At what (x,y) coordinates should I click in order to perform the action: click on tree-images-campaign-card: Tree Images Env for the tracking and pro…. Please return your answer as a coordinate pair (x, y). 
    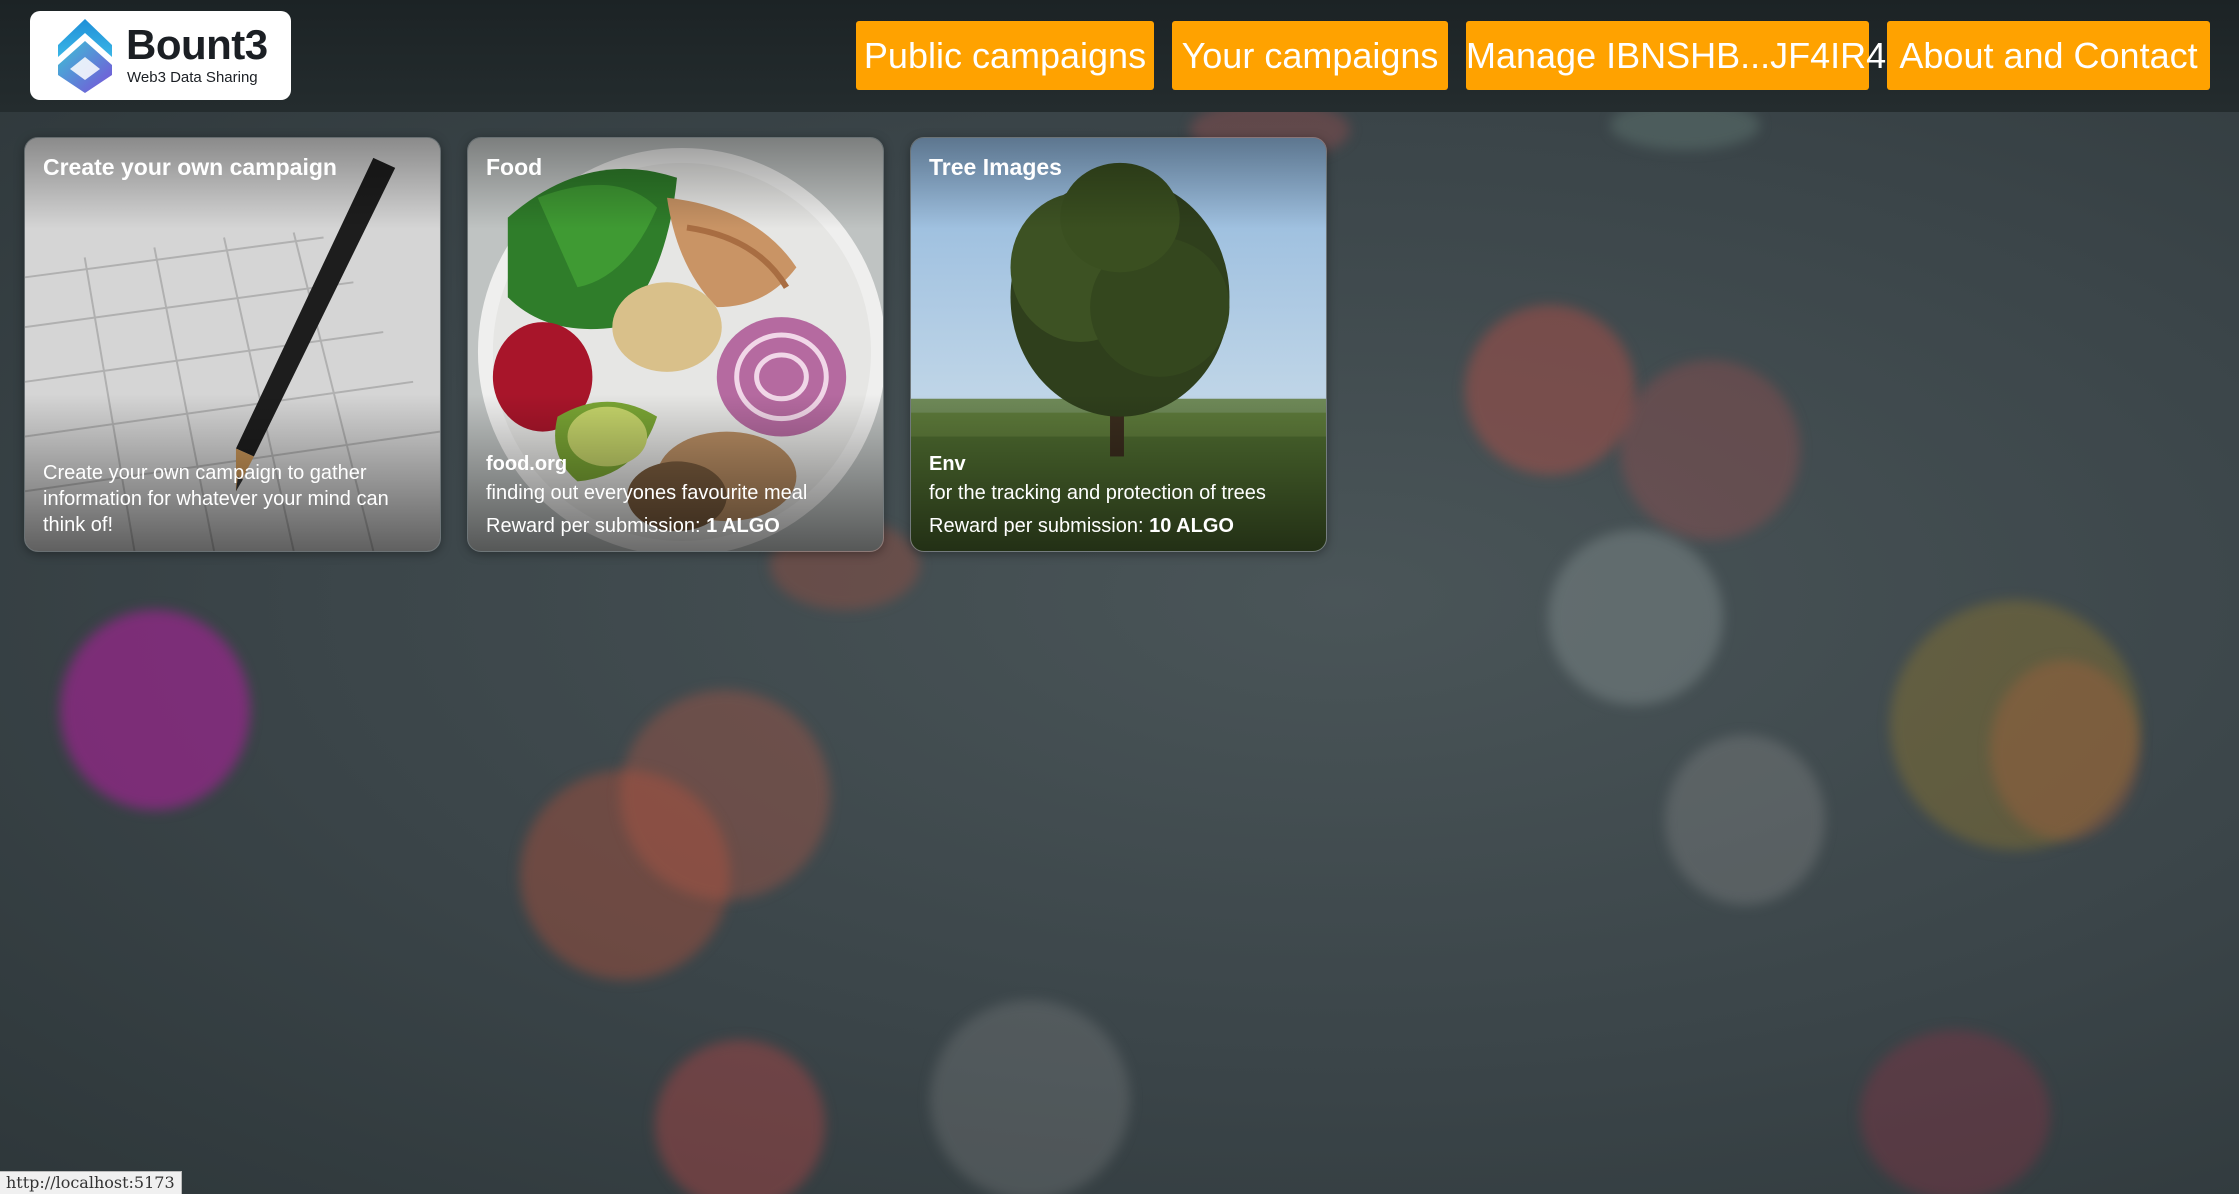
    Looking at the image, I should click on (1118, 344).